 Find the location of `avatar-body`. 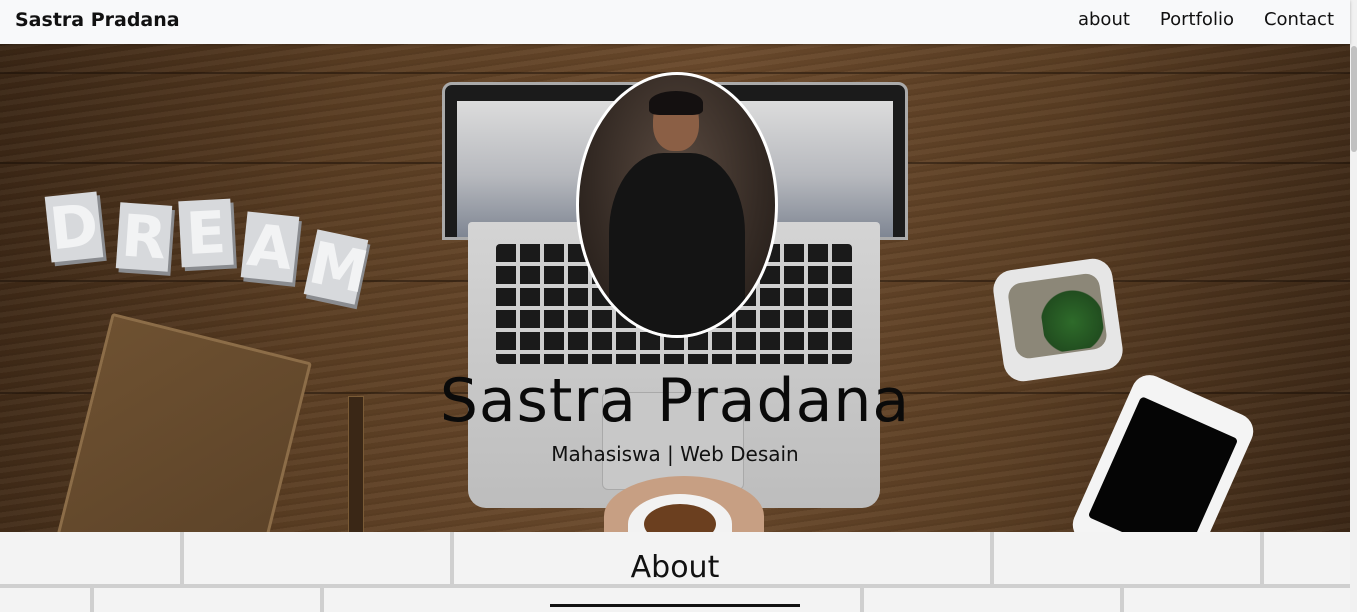

avatar-body is located at coordinates (677, 244).